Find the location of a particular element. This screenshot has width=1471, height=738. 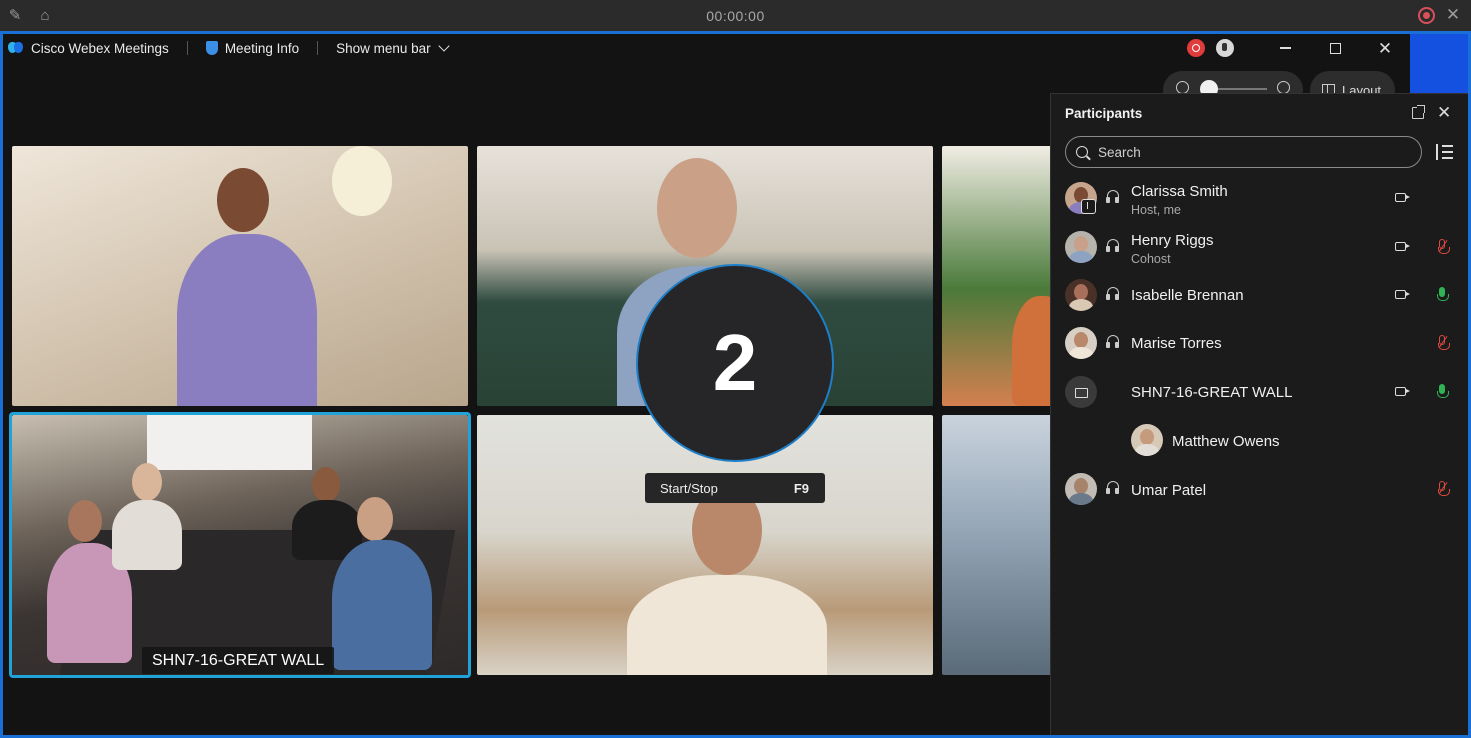

meeting-info-button: Meeting Info is located at coordinates (252, 48).